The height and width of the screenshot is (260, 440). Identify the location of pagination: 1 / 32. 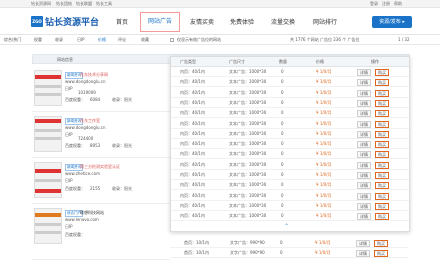
(404, 39).